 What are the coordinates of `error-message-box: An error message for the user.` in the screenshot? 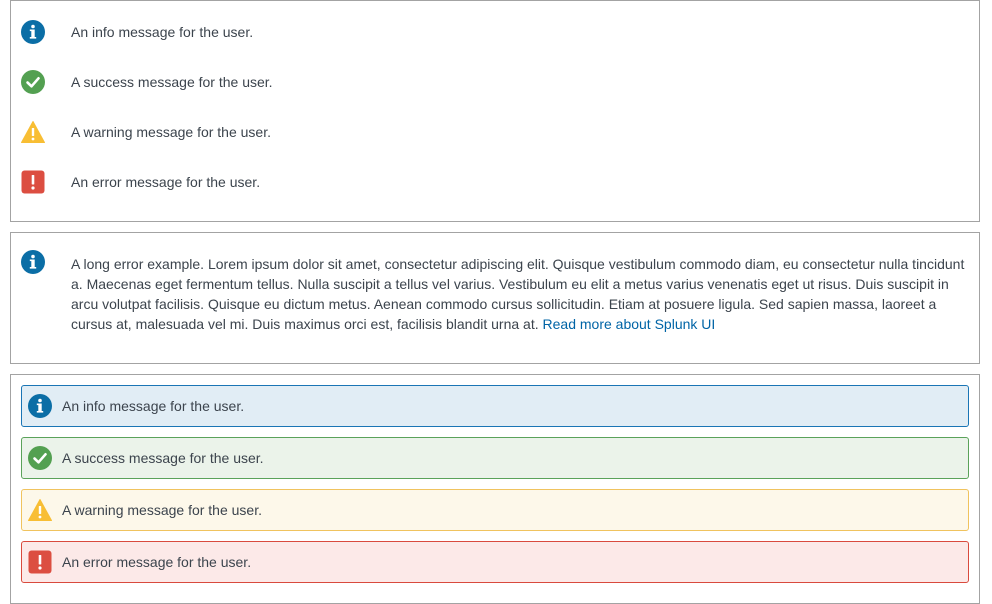 It's located at (495, 562).